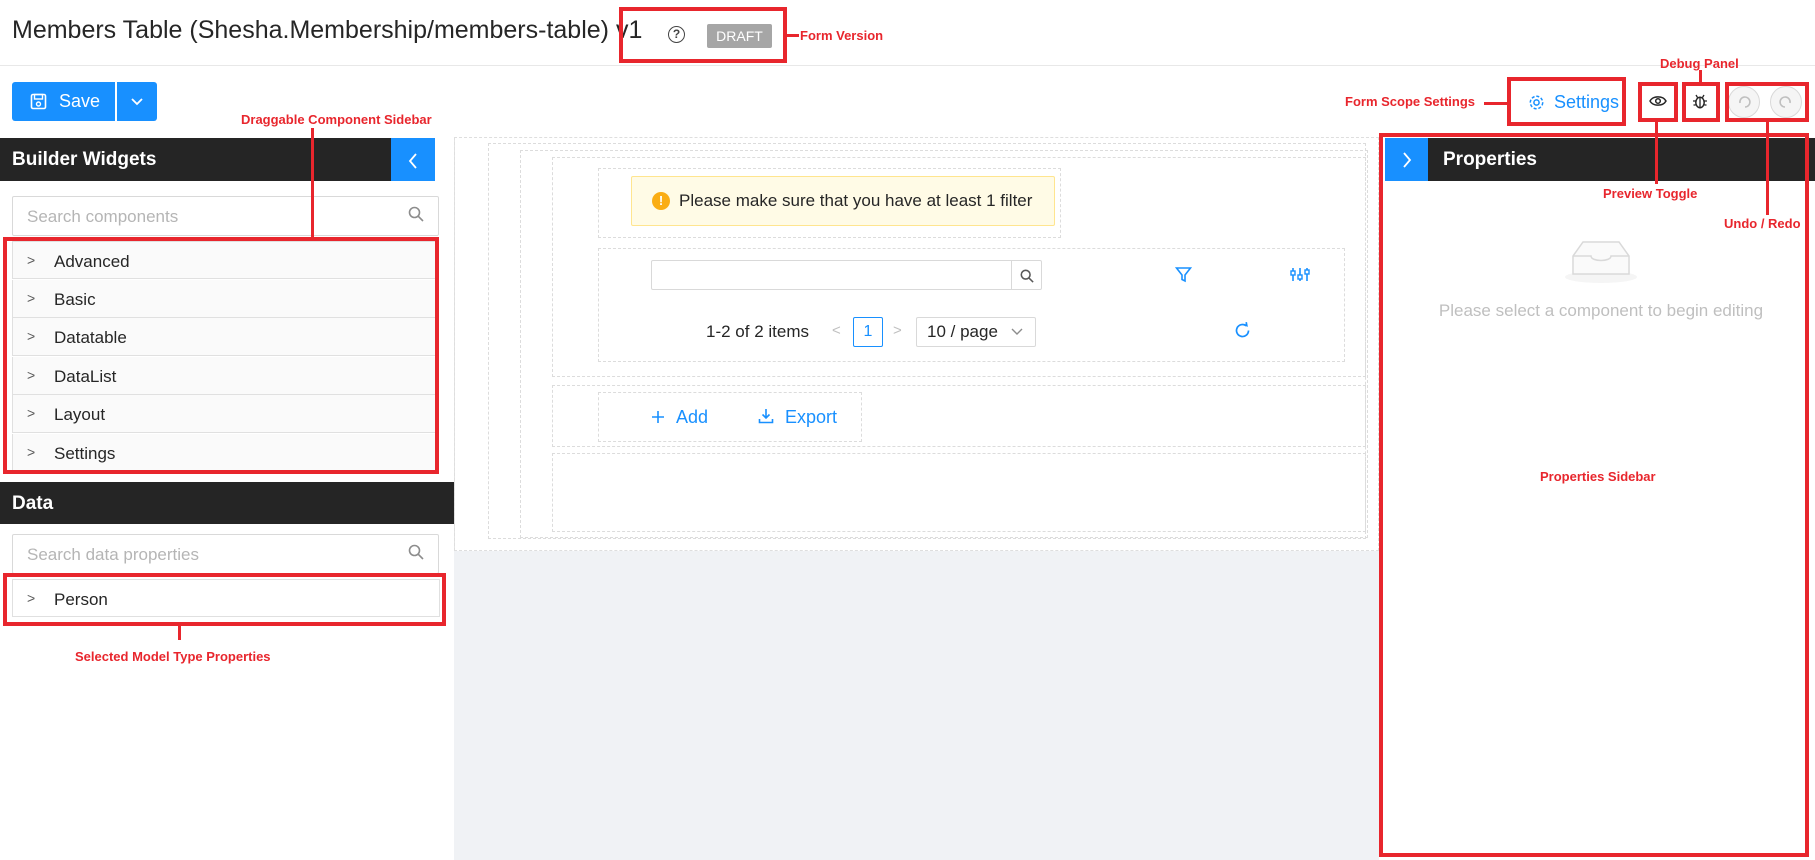  Describe the element at coordinates (962, 331) in the screenshot. I see `page-size-value: 10 / page` at that location.